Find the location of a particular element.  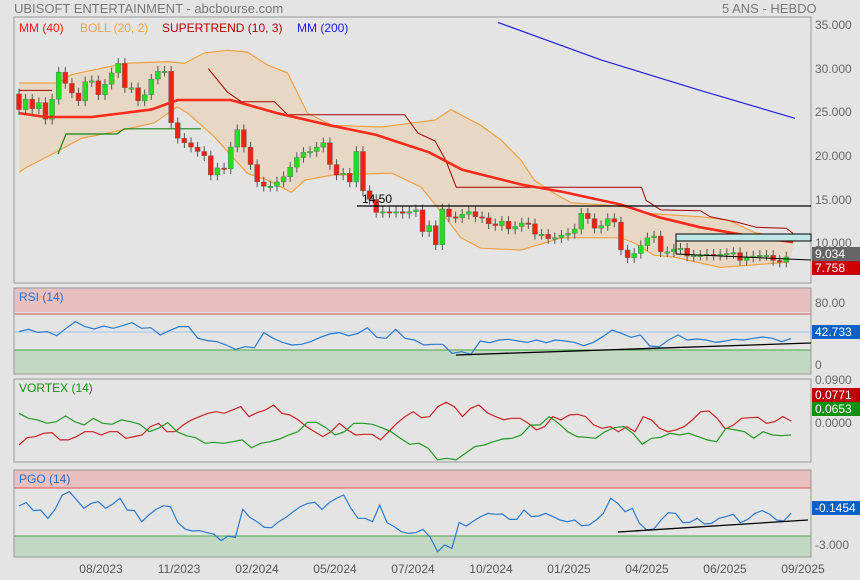

x-tick: 09/2025 is located at coordinates (803, 569).